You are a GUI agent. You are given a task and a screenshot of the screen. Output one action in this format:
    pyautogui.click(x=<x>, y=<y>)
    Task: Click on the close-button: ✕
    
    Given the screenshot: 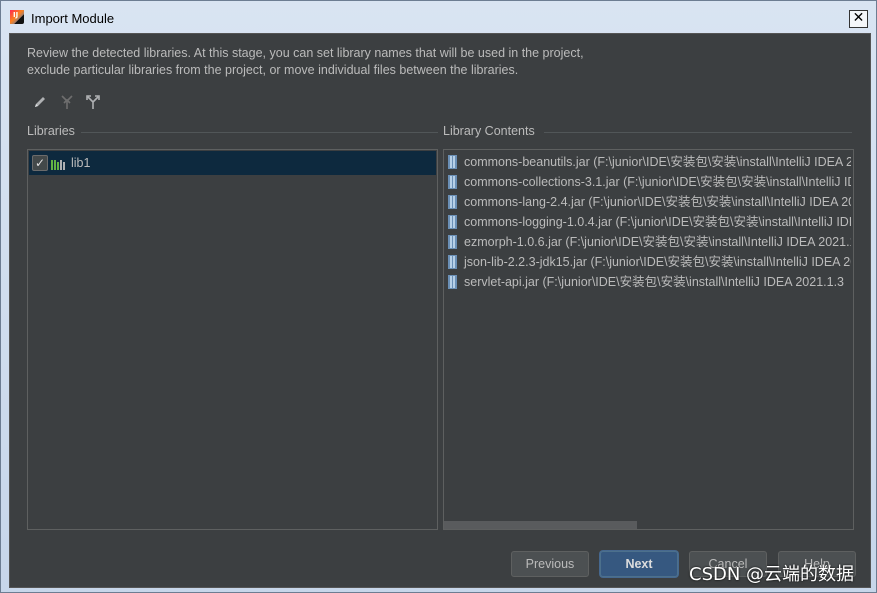 What is the action you would take?
    pyautogui.click(x=858, y=19)
    